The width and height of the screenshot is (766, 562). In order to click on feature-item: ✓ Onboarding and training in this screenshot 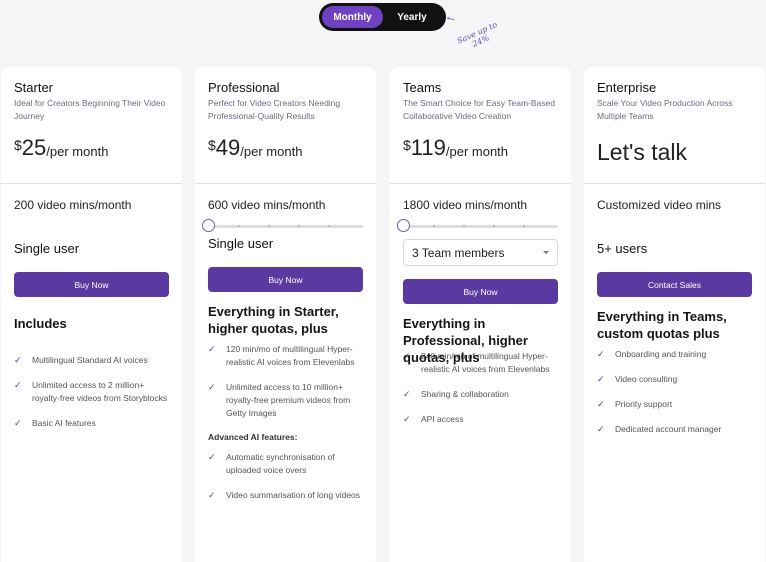, I will do `click(652, 354)`.